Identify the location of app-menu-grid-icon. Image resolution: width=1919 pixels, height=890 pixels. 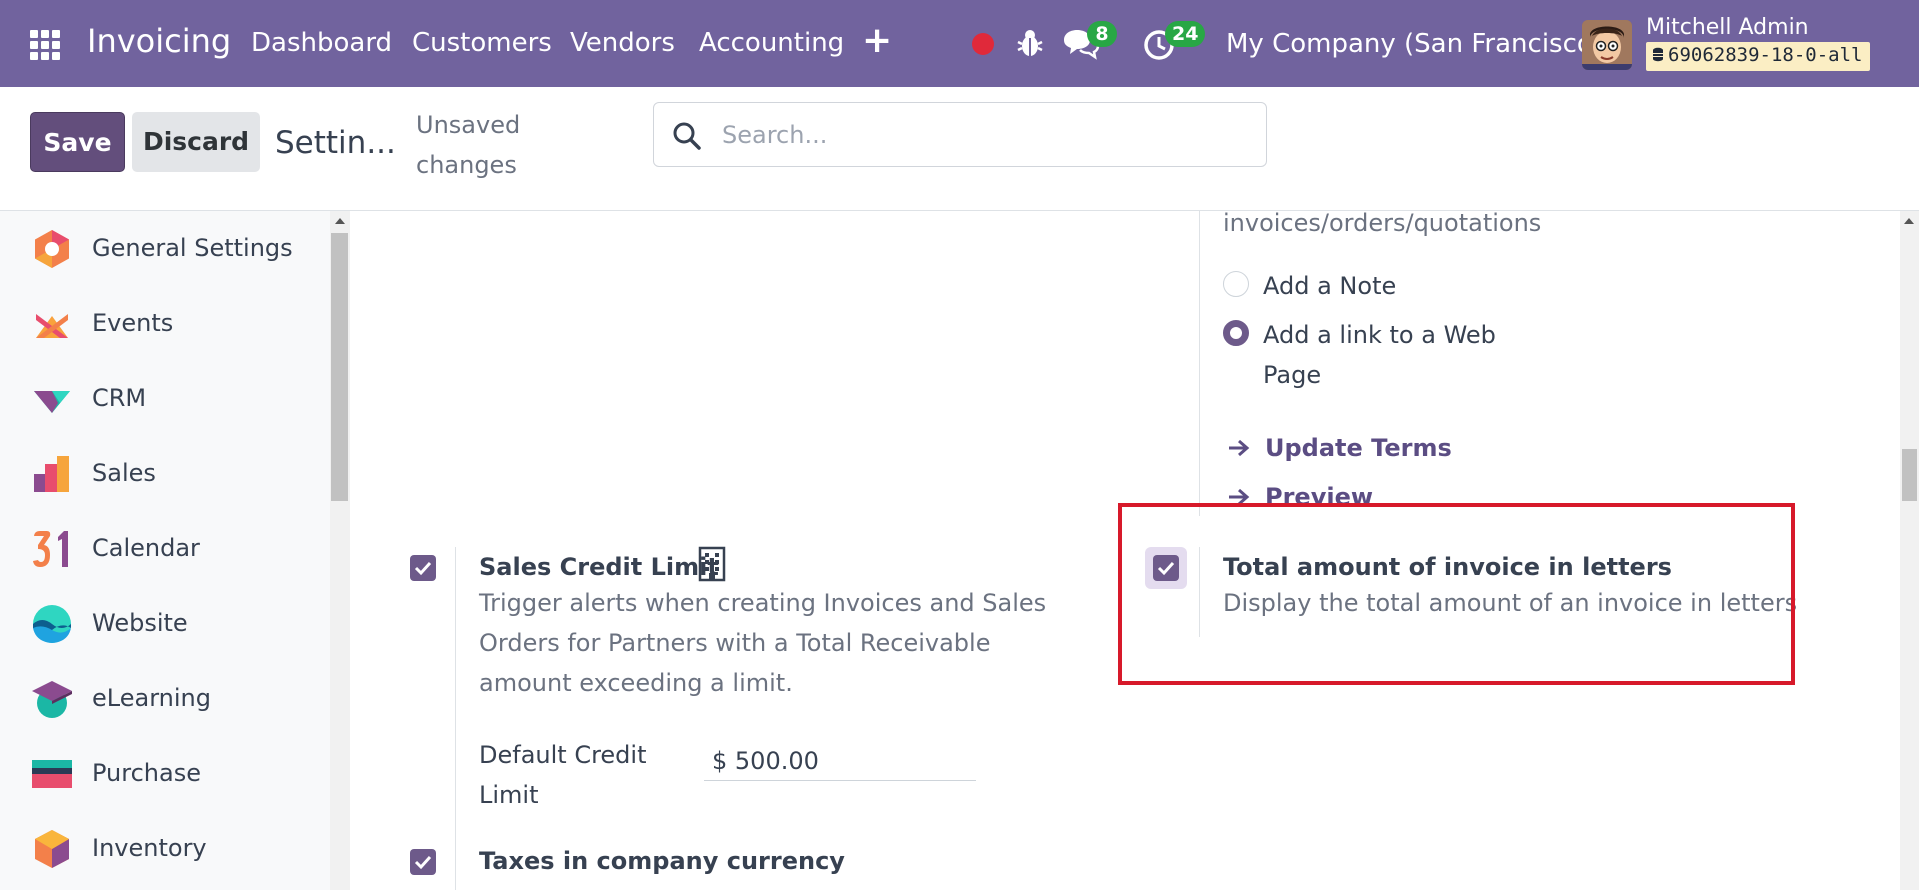
(48, 45).